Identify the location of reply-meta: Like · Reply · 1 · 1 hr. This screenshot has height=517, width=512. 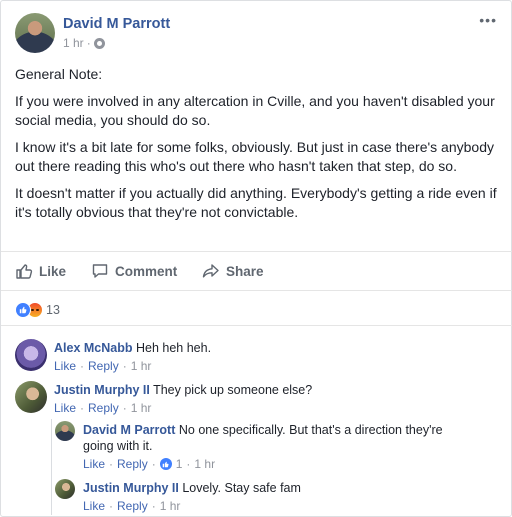
(273, 464).